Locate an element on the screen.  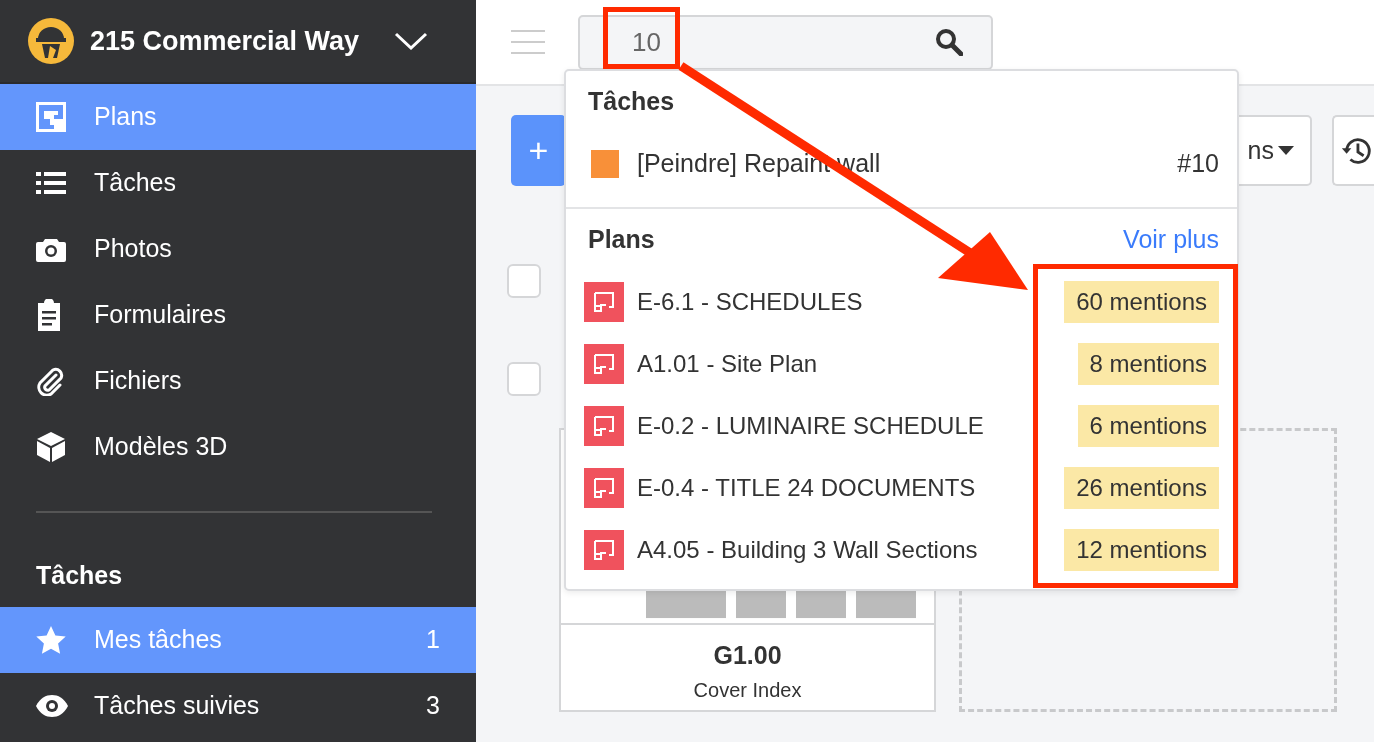
nav-item: Fichiers is located at coordinates (238, 381).